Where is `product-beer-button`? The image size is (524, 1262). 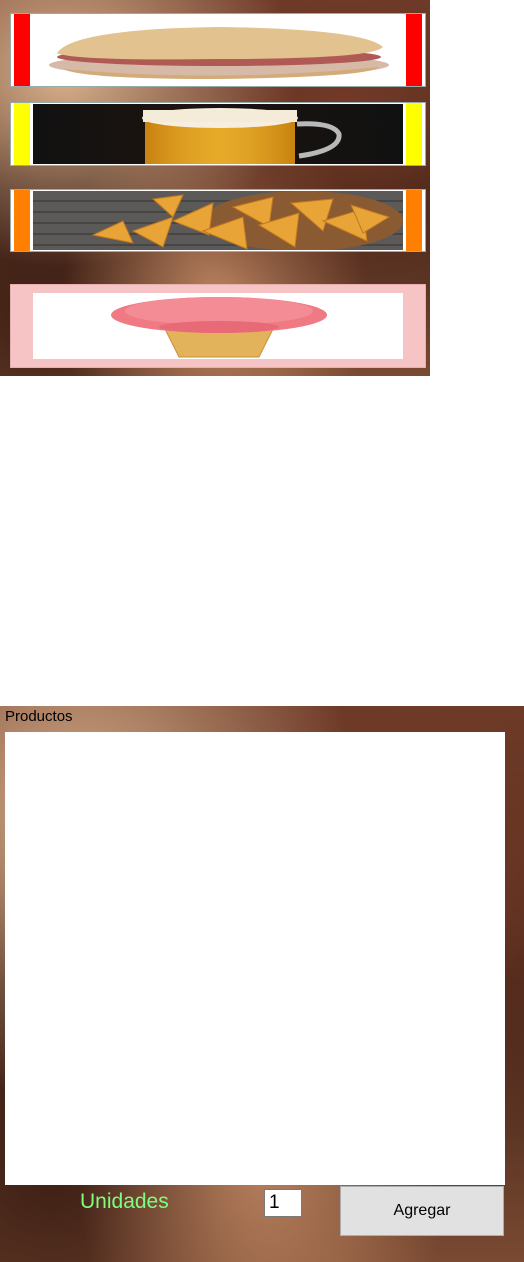 product-beer-button is located at coordinates (218, 134).